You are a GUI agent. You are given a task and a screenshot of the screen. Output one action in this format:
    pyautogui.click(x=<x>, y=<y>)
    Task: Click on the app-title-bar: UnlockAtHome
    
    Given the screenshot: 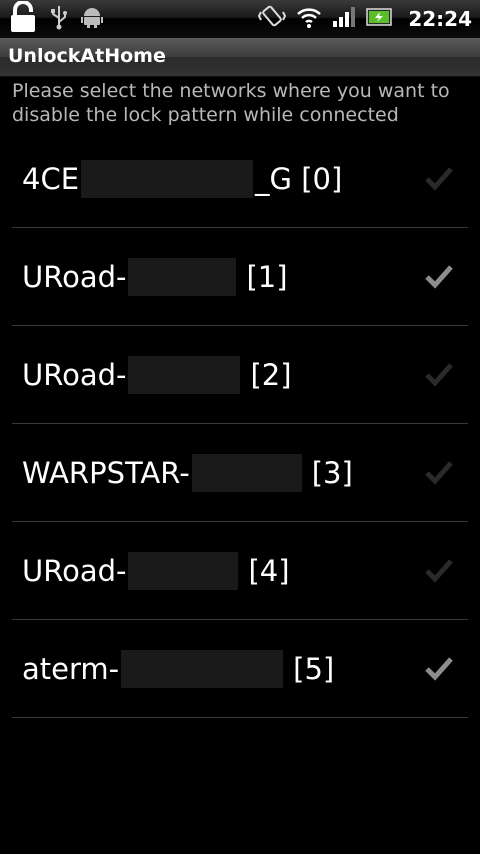 What is the action you would take?
    pyautogui.click(x=240, y=57)
    